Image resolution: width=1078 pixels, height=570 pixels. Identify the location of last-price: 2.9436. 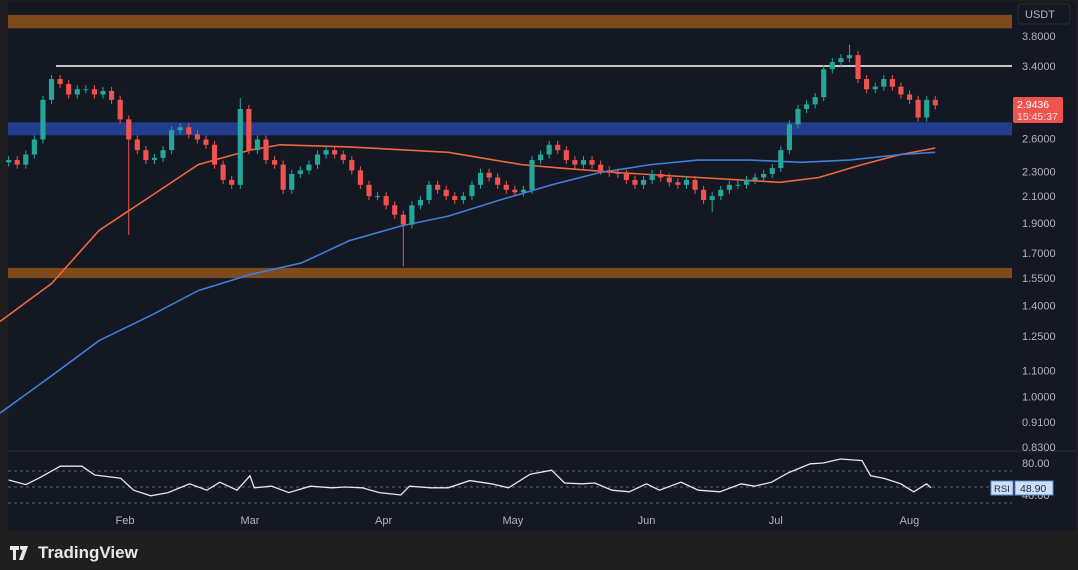
(1033, 105).